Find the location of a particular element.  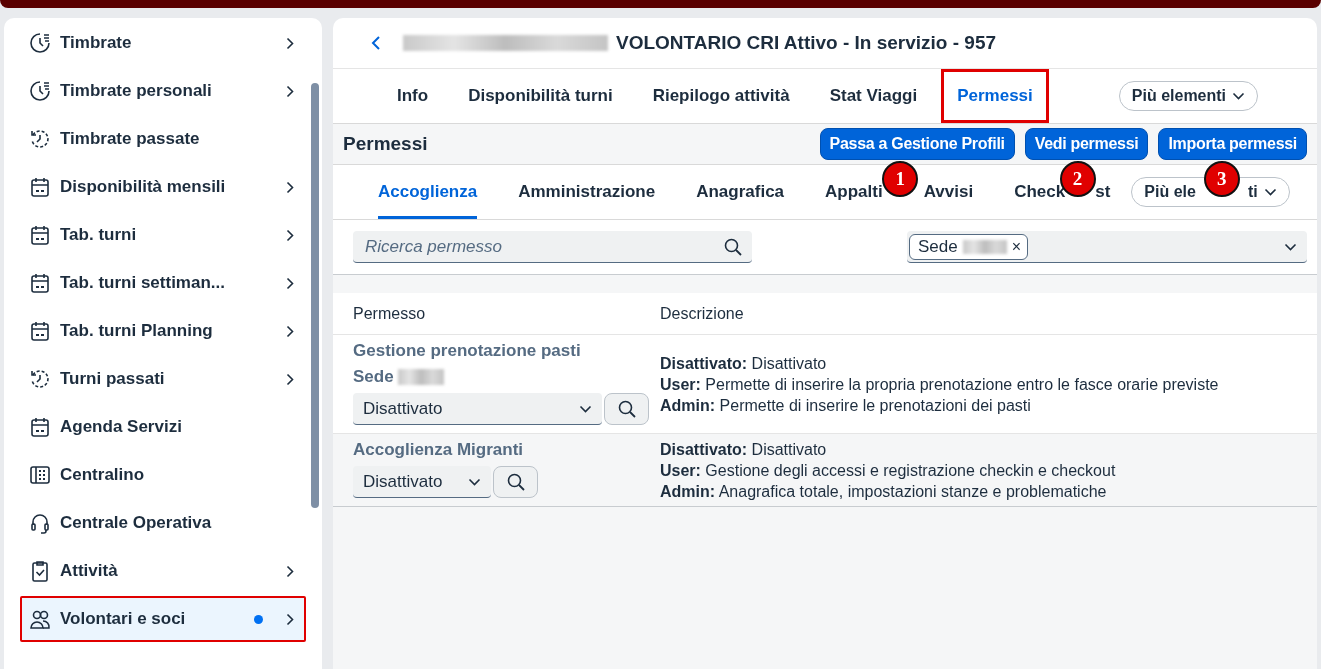

table-row: Accoglienza Migranti Disattivato Disattivato: Disattivato User: Gestione degli accessi e registrazione checkin e checkout Admin: Anagrafica totale, impostazioni stanze e problematiche is located at coordinates (825, 470).